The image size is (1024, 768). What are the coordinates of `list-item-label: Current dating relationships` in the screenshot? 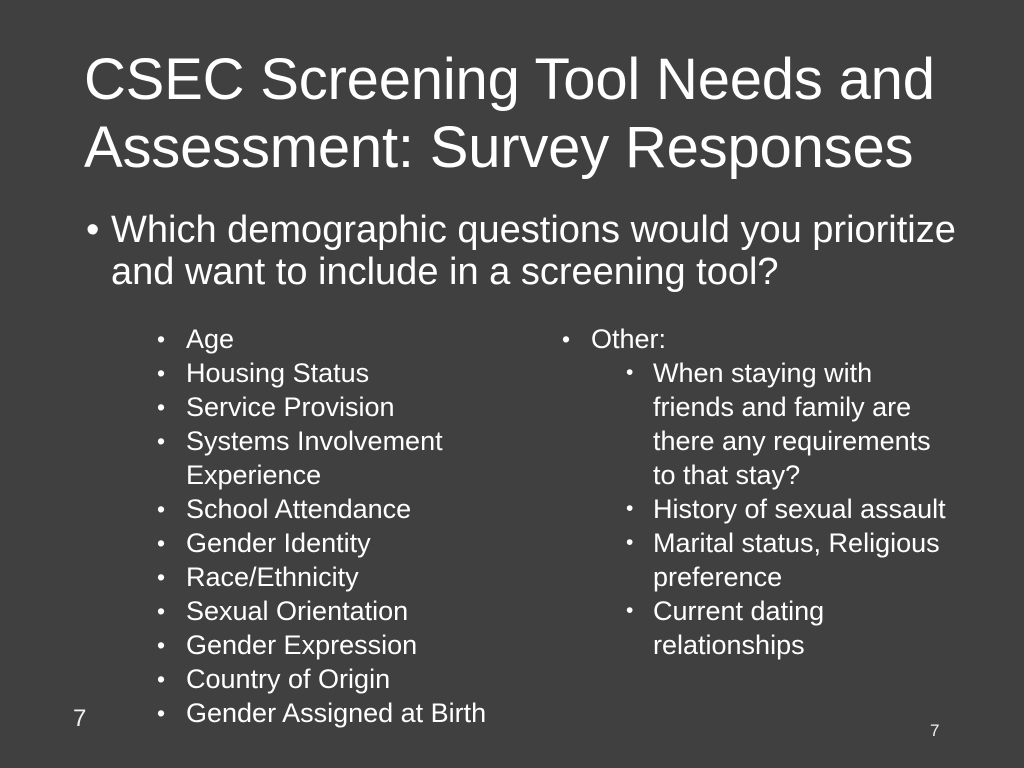 It's located at (739, 628).